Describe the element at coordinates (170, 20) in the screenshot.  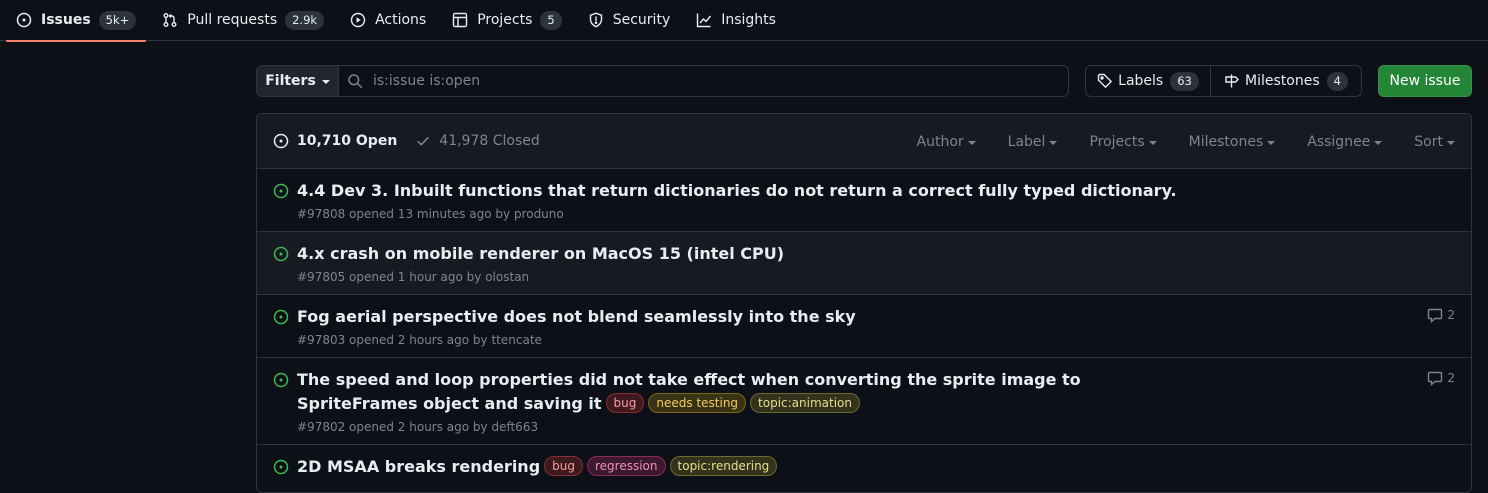
I see `git-pull-request-icon` at that location.